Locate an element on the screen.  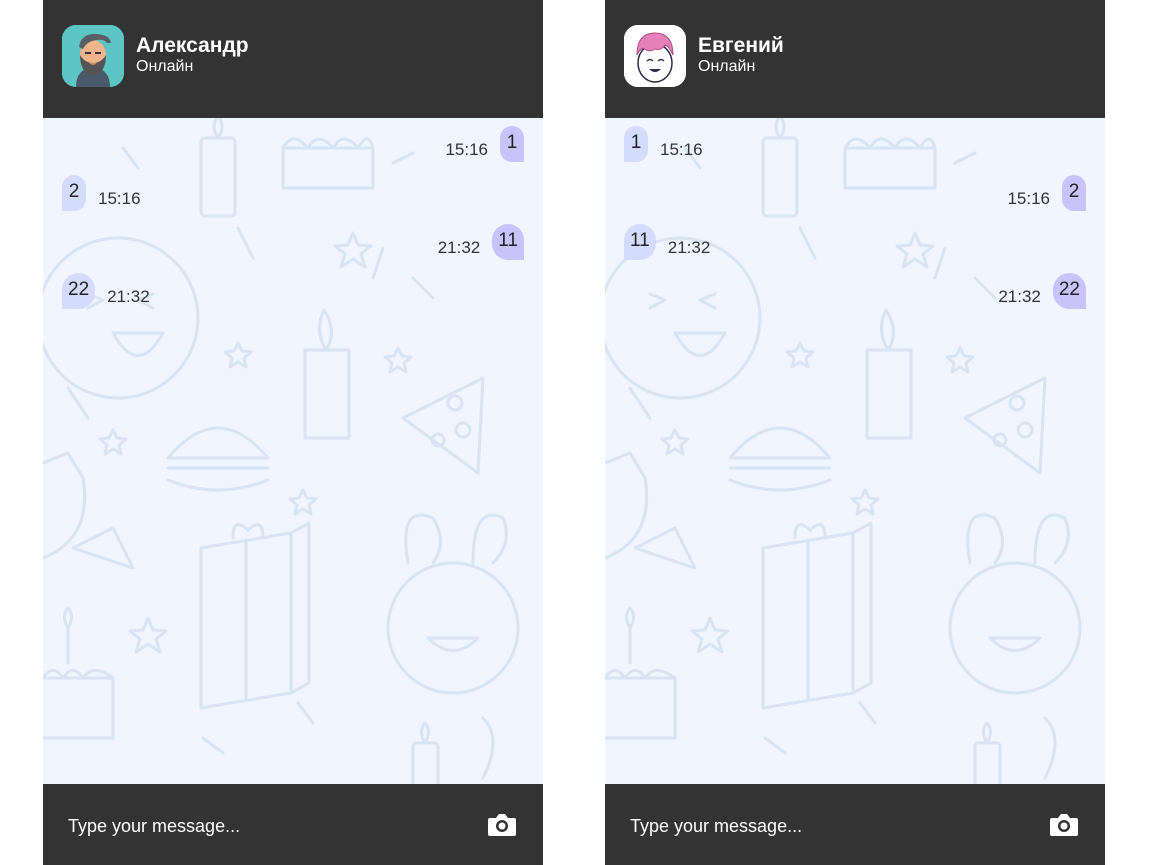
message-outgoing: 2 15:16 is located at coordinates (1046, 193).